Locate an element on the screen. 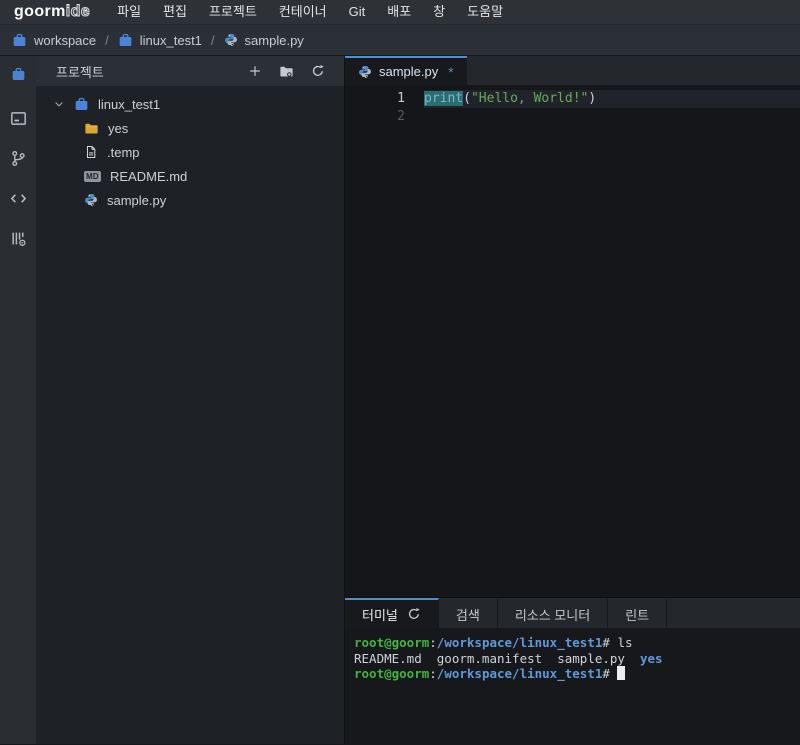  bottom-panel-tabs: 터미널 검색 리소스 모니터 린트 is located at coordinates (572, 613).